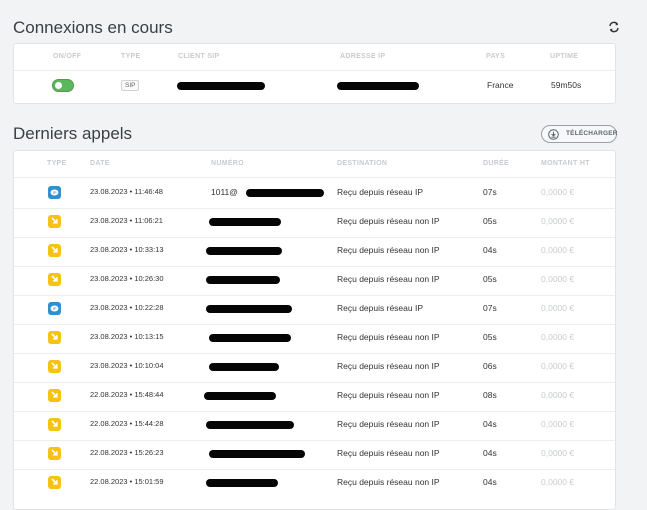  Describe the element at coordinates (127, 365) in the screenshot. I see `call-date: 23.08.2023 • 10:10:04` at that location.